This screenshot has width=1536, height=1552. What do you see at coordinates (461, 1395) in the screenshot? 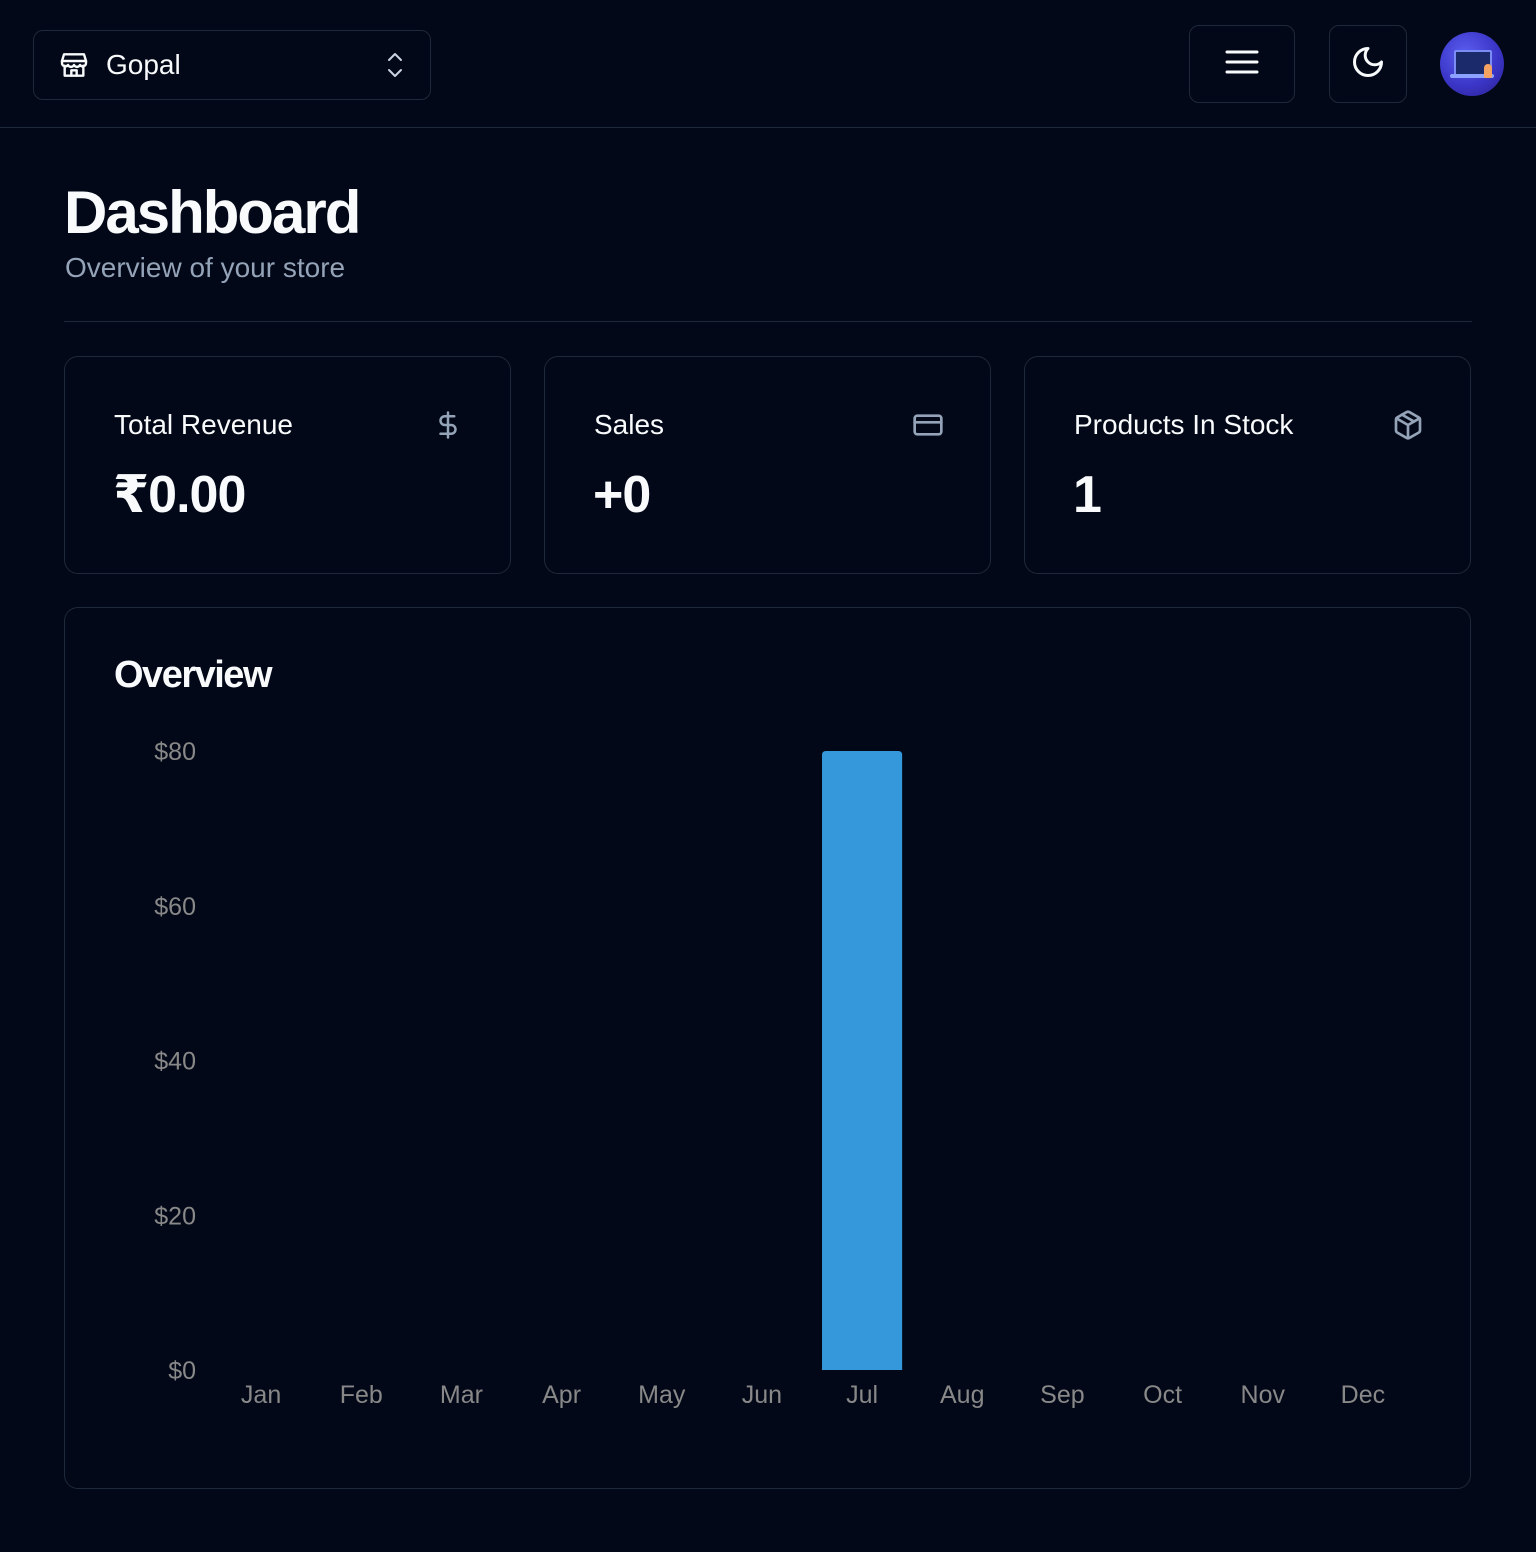
I see `x-tick-label: Mar` at bounding box center [461, 1395].